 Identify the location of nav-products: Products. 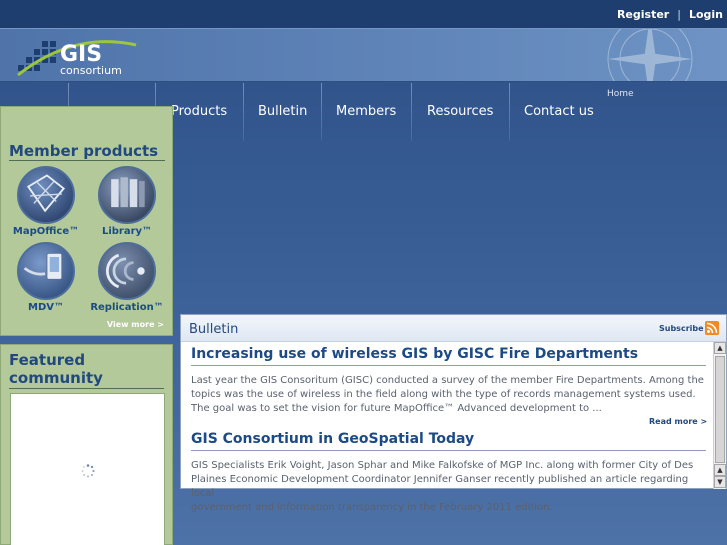
(199, 111).